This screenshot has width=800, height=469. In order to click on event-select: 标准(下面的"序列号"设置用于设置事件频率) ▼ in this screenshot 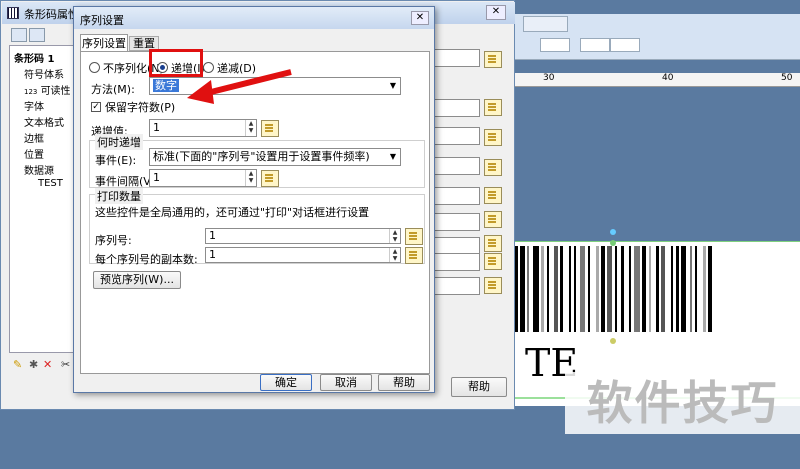, I will do `click(275, 157)`.